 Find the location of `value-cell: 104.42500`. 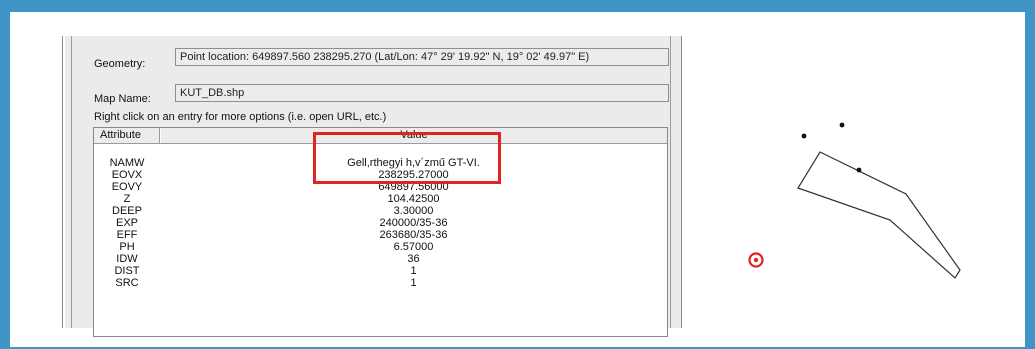

value-cell: 104.42500 is located at coordinates (413, 199).